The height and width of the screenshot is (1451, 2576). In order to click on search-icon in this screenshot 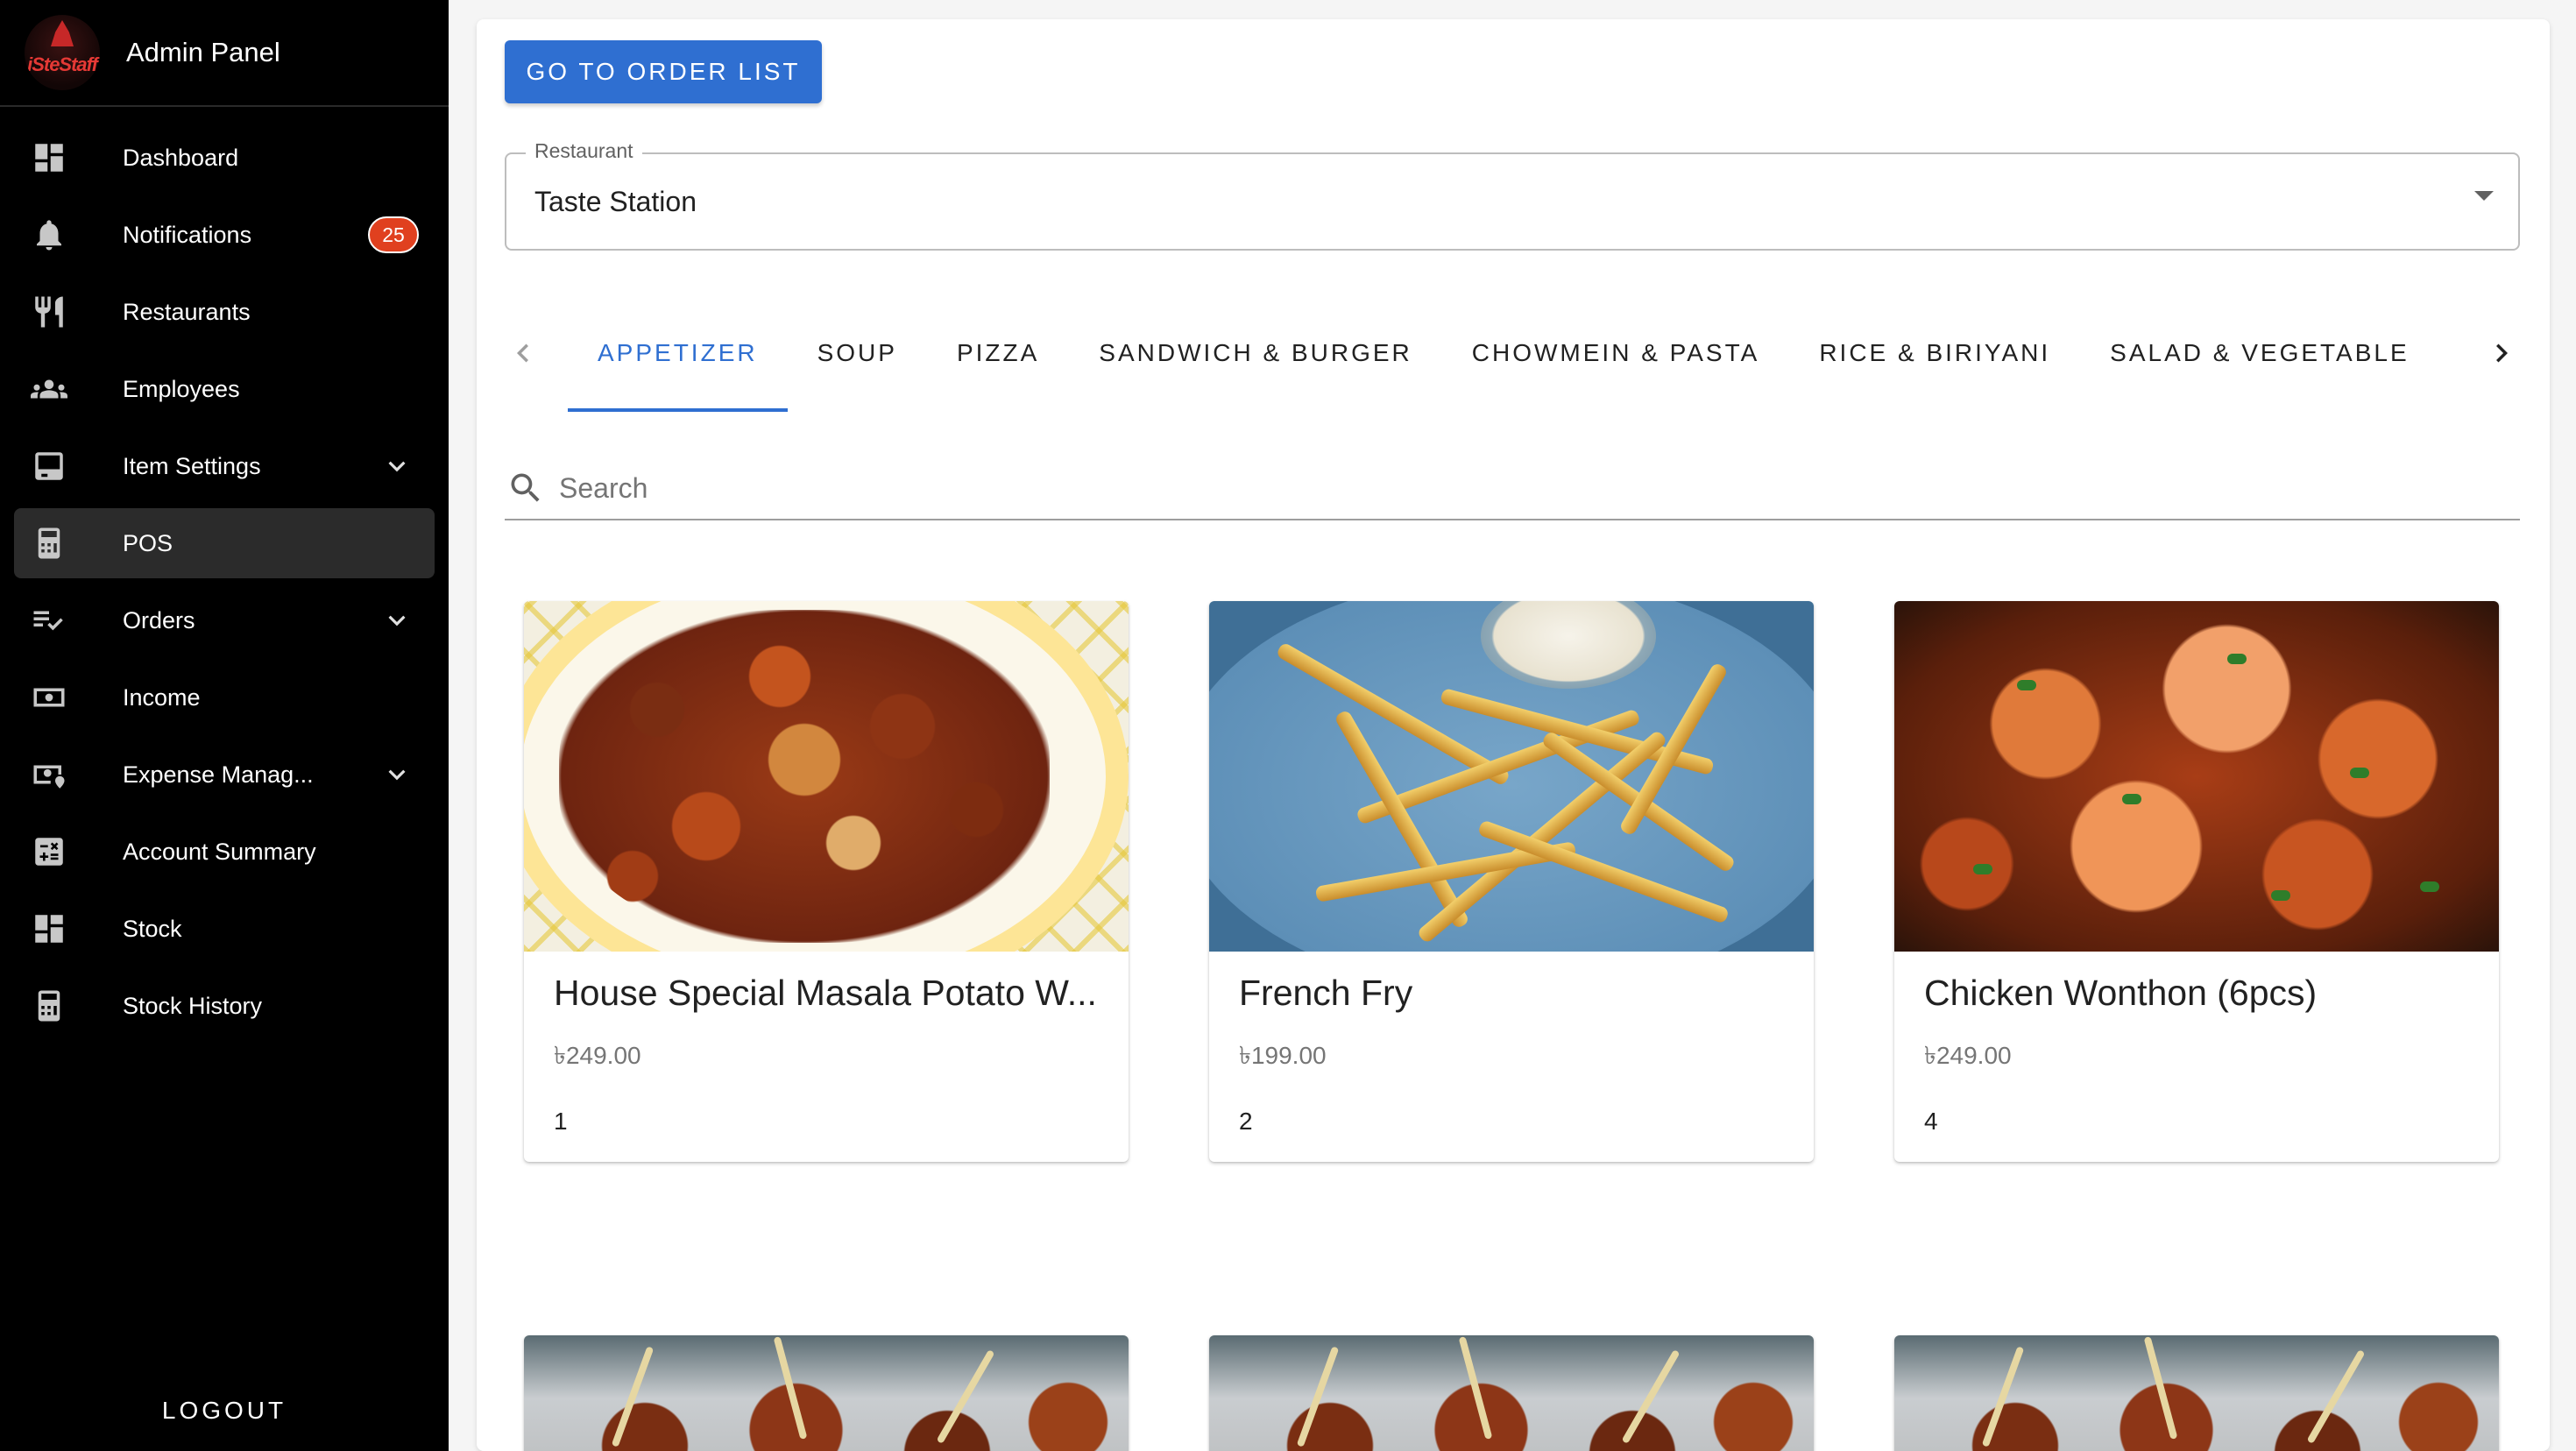, I will do `click(525, 488)`.